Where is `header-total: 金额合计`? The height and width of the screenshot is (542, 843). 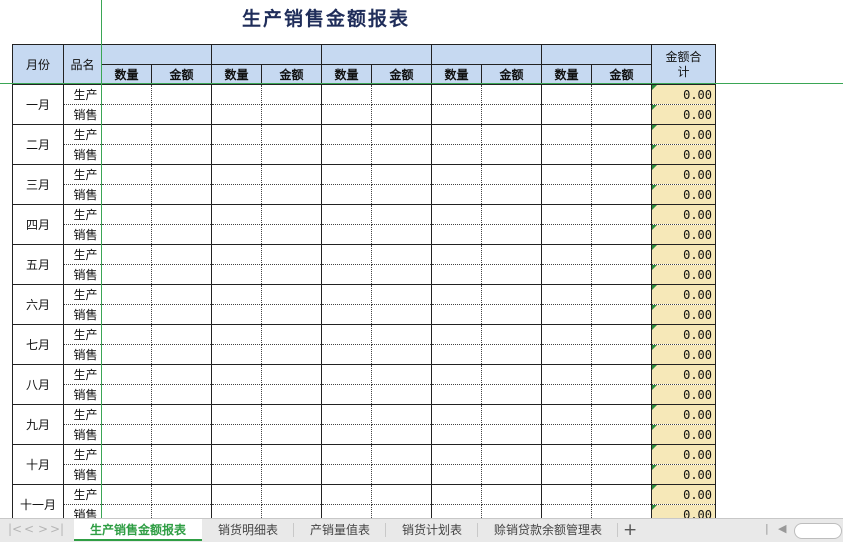
header-total: 金额合计 is located at coordinates (683, 64).